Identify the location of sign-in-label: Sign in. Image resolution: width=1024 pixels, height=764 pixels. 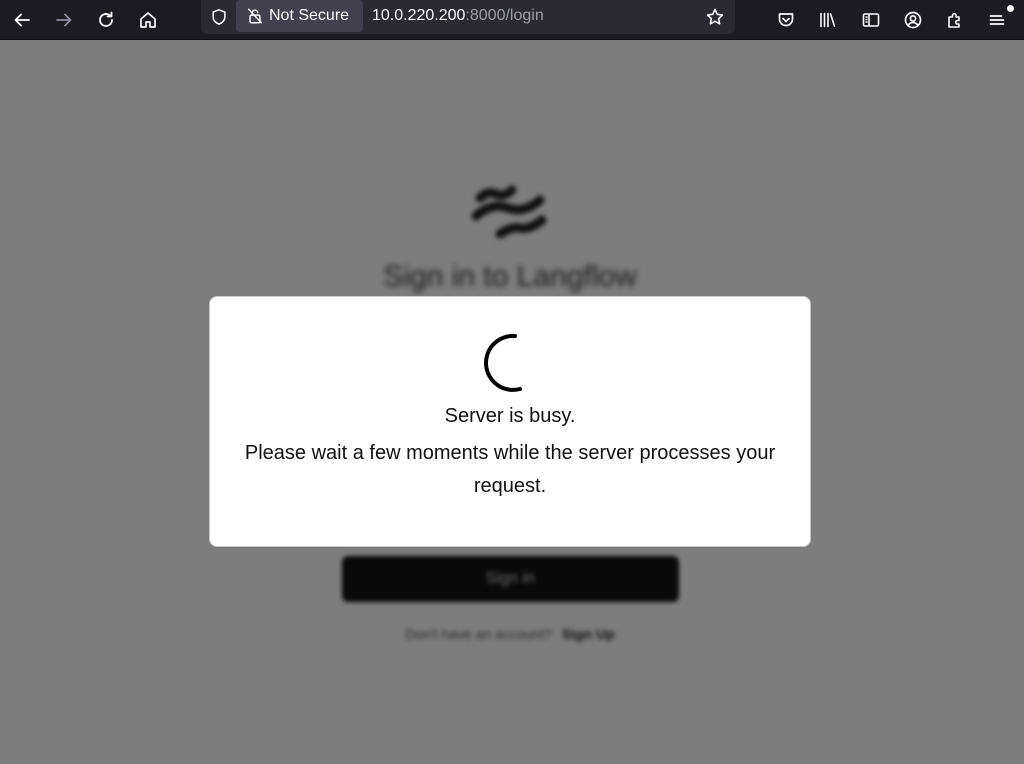
(510, 578).